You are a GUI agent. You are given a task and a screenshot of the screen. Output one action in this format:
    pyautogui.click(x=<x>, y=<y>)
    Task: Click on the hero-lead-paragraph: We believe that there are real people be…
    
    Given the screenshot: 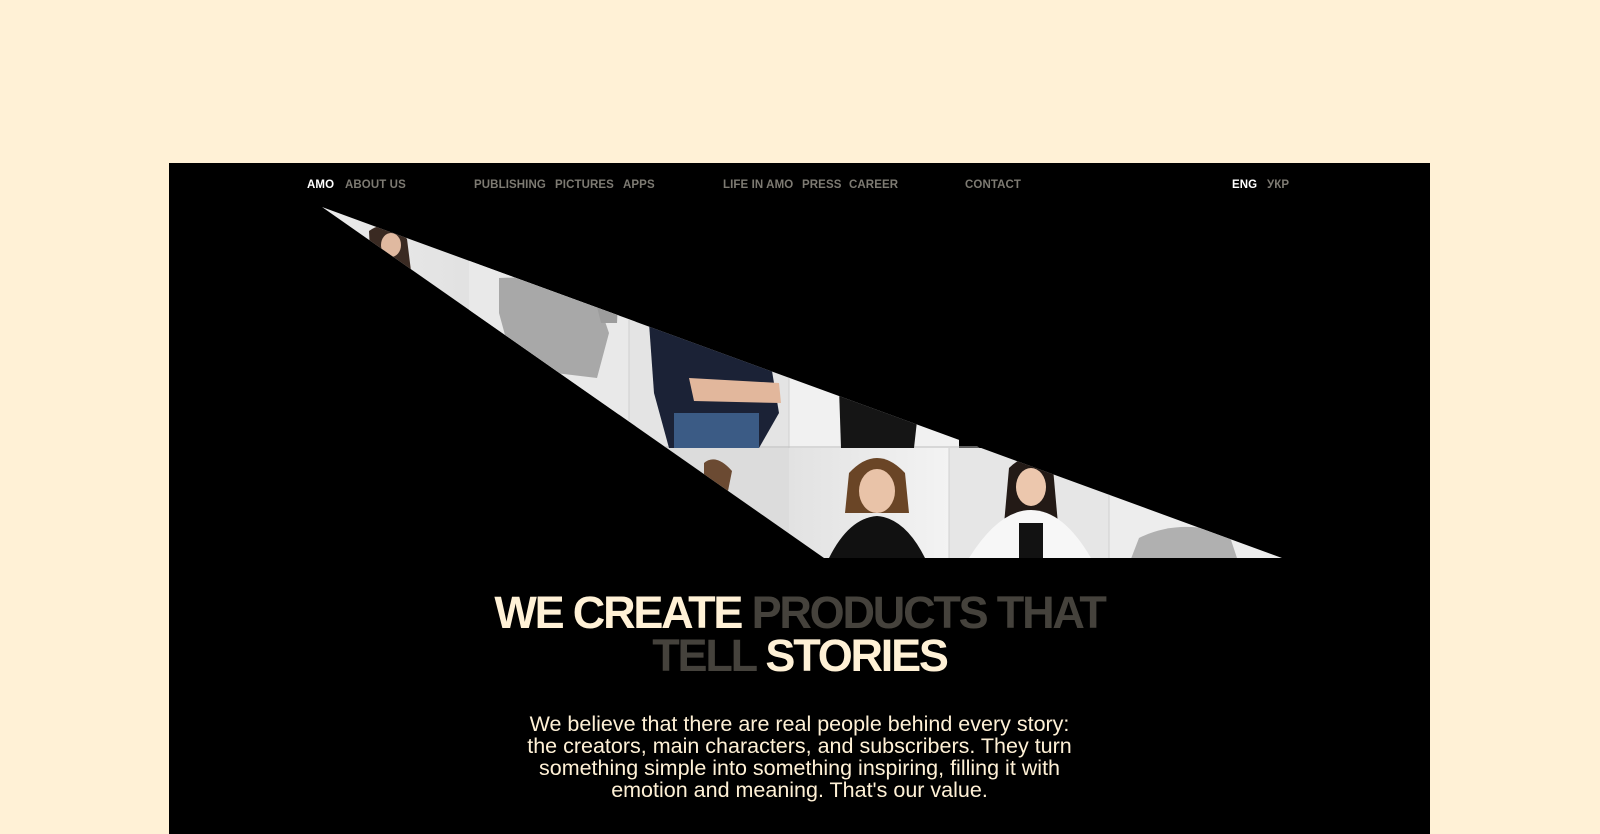 What is the action you would take?
    pyautogui.click(x=799, y=757)
    